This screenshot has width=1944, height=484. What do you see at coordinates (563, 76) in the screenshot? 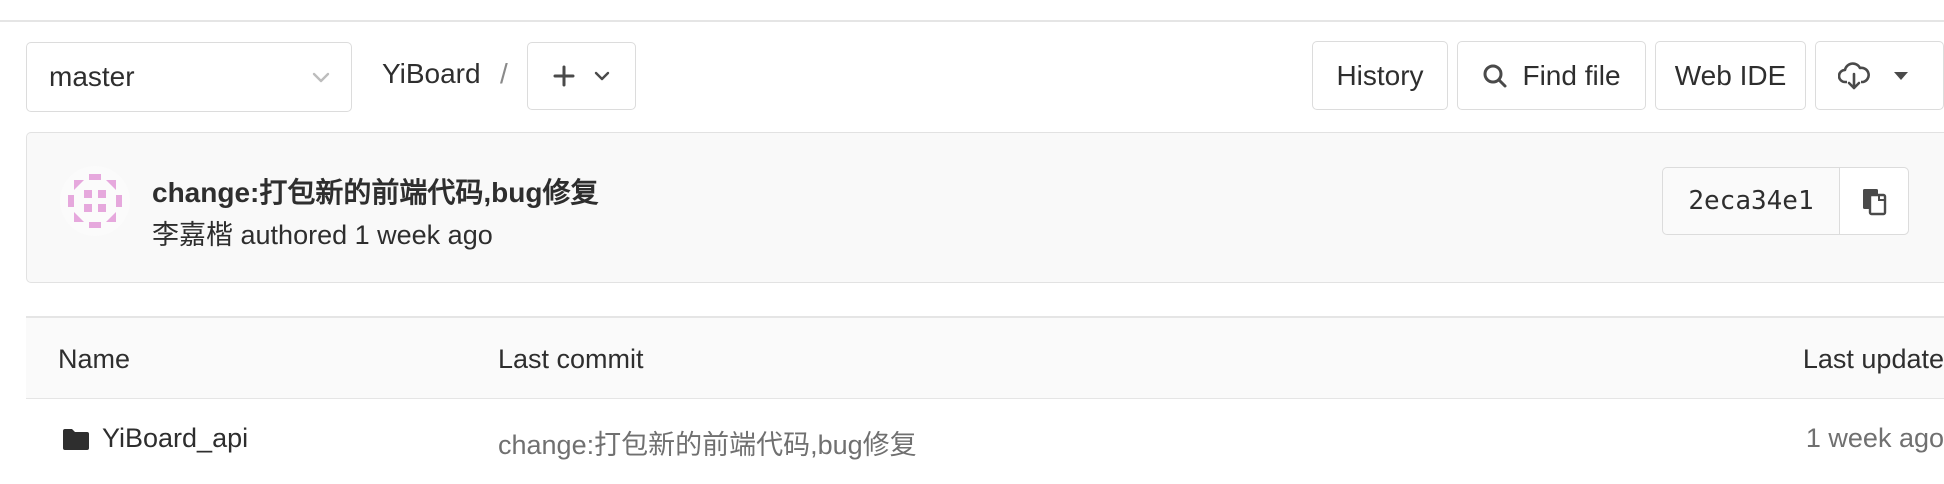
I see `plus-icon` at bounding box center [563, 76].